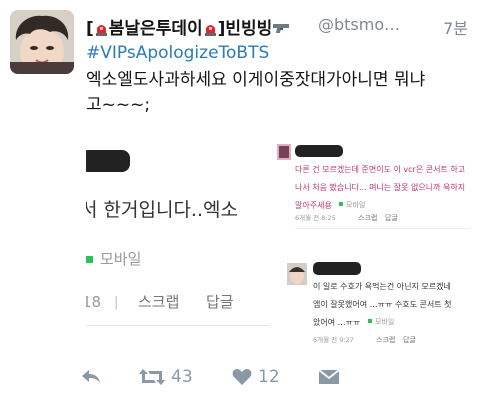  Describe the element at coordinates (382, 304) in the screenshot. I see `comment2-line2: 엠이 잘못했어여 …ㅠㅠ 수호도 콘서트 첫` at that location.